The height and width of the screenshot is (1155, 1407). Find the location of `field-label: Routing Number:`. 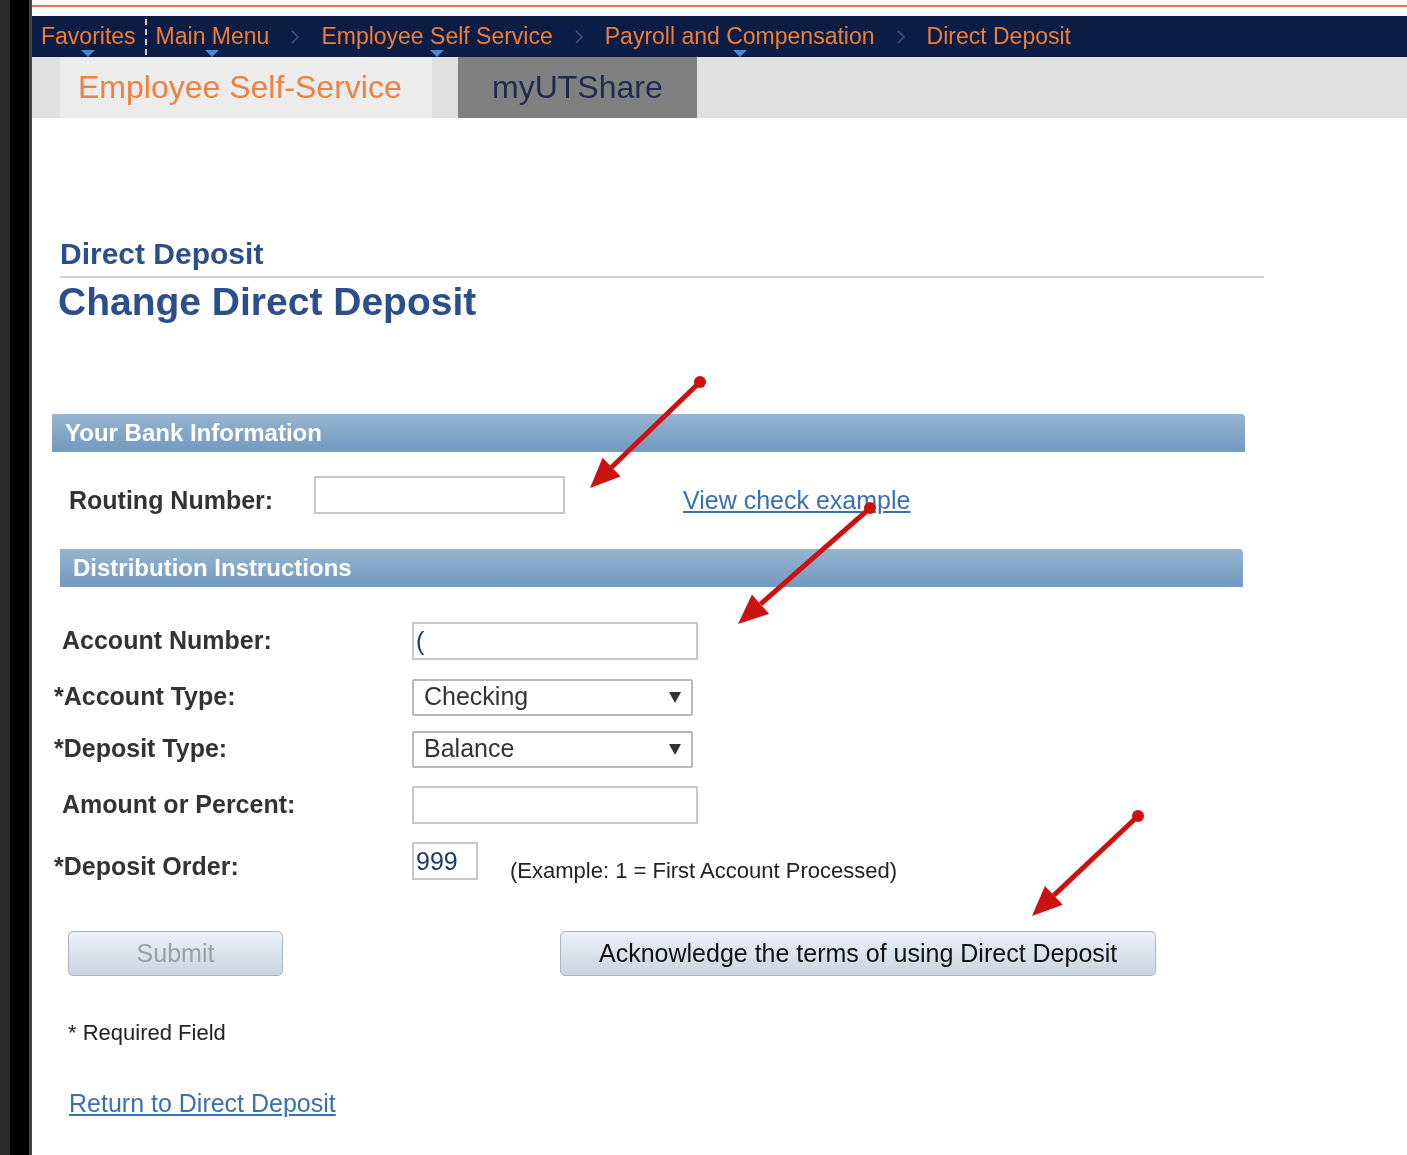

field-label: Routing Number: is located at coordinates (172, 500).